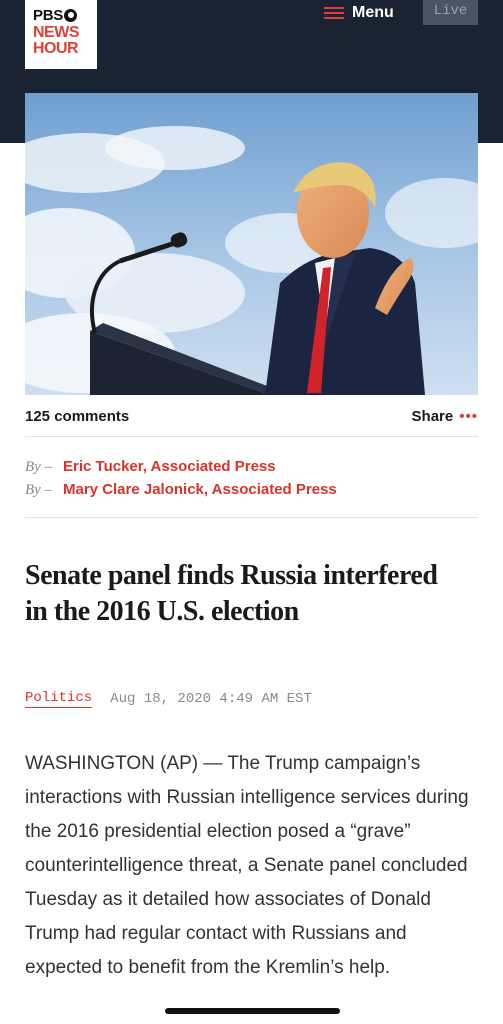  I want to click on hamburger-icon, so click(334, 13).